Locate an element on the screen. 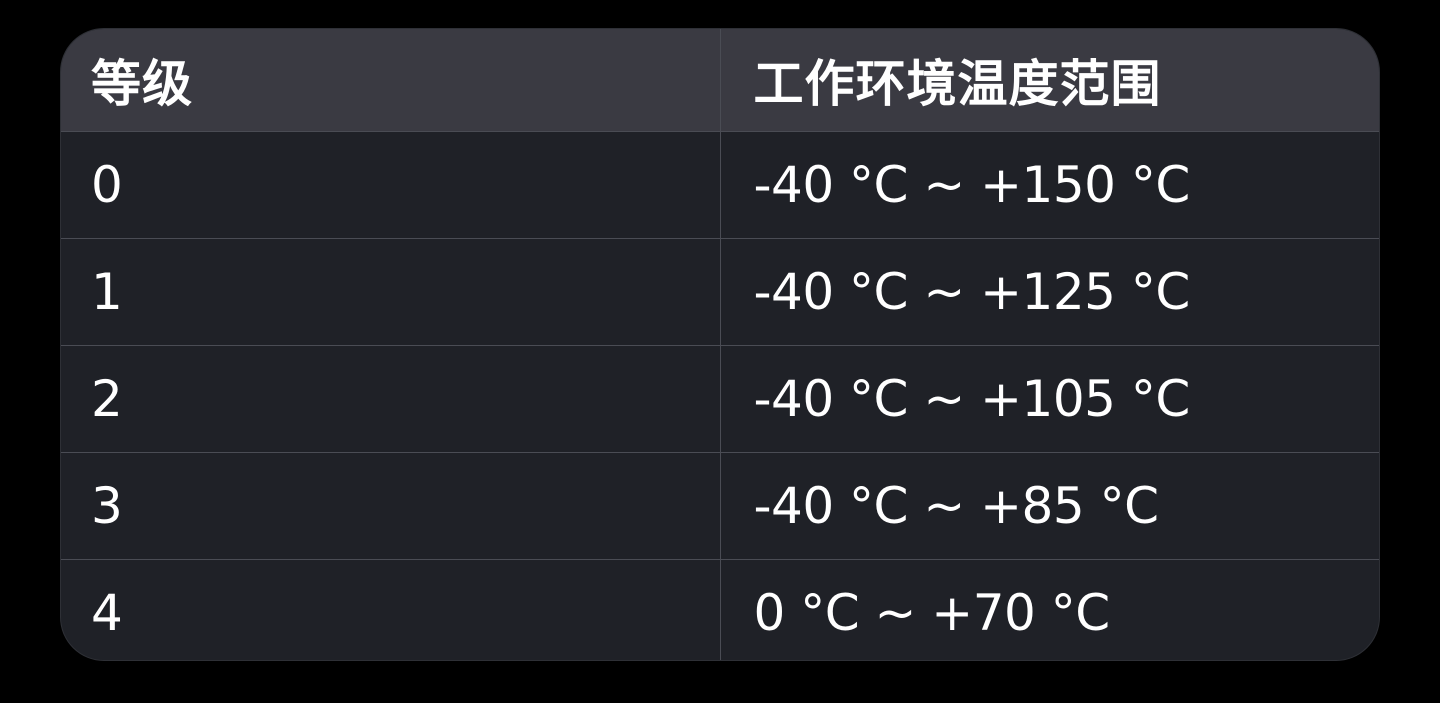 Image resolution: width=1440 pixels, height=703 pixels. header-temperature-range: 工作环境温度范围 is located at coordinates (1049, 80).